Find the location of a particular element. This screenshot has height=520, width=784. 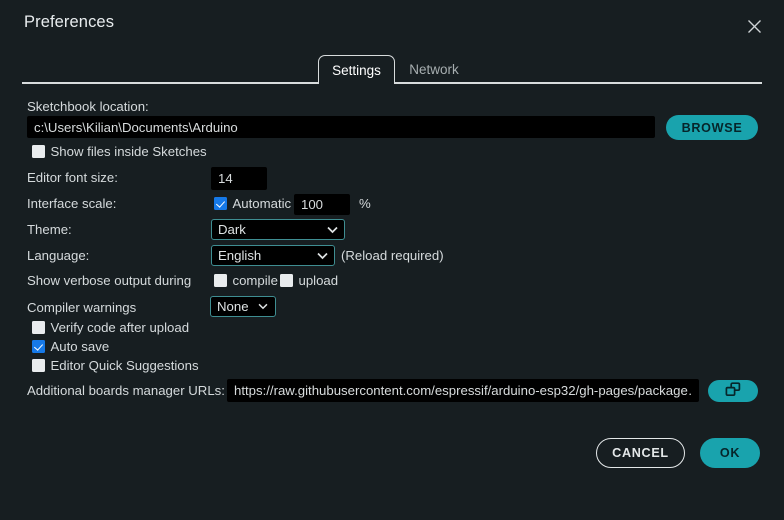

page-title: Preferences is located at coordinates (69, 22).